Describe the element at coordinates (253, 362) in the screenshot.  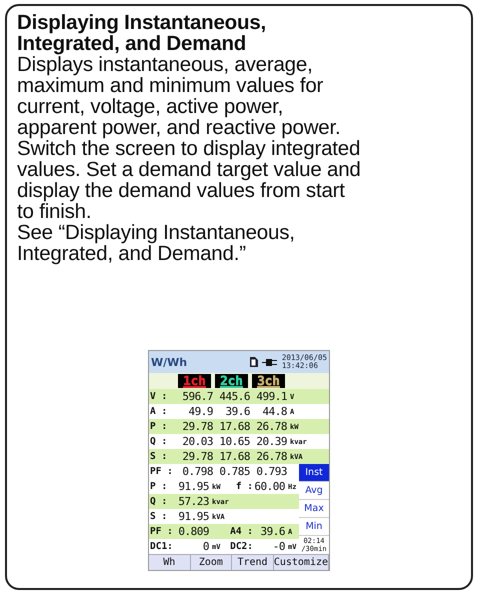
I see `memory-card-icon` at that location.